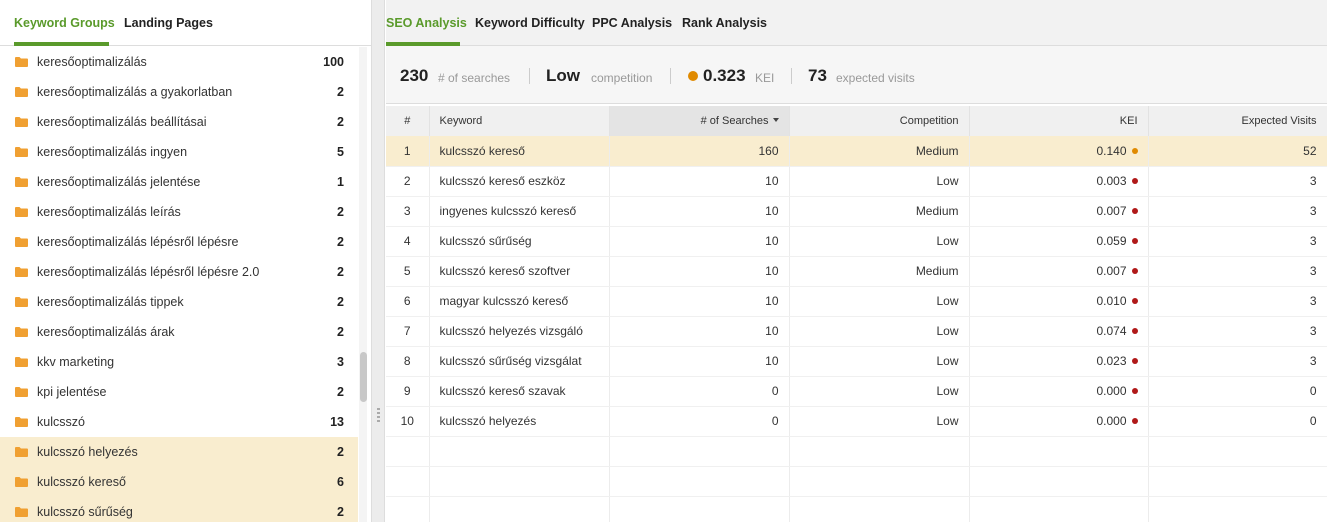  I want to click on kei-value: 0.023, so click(1111, 361).